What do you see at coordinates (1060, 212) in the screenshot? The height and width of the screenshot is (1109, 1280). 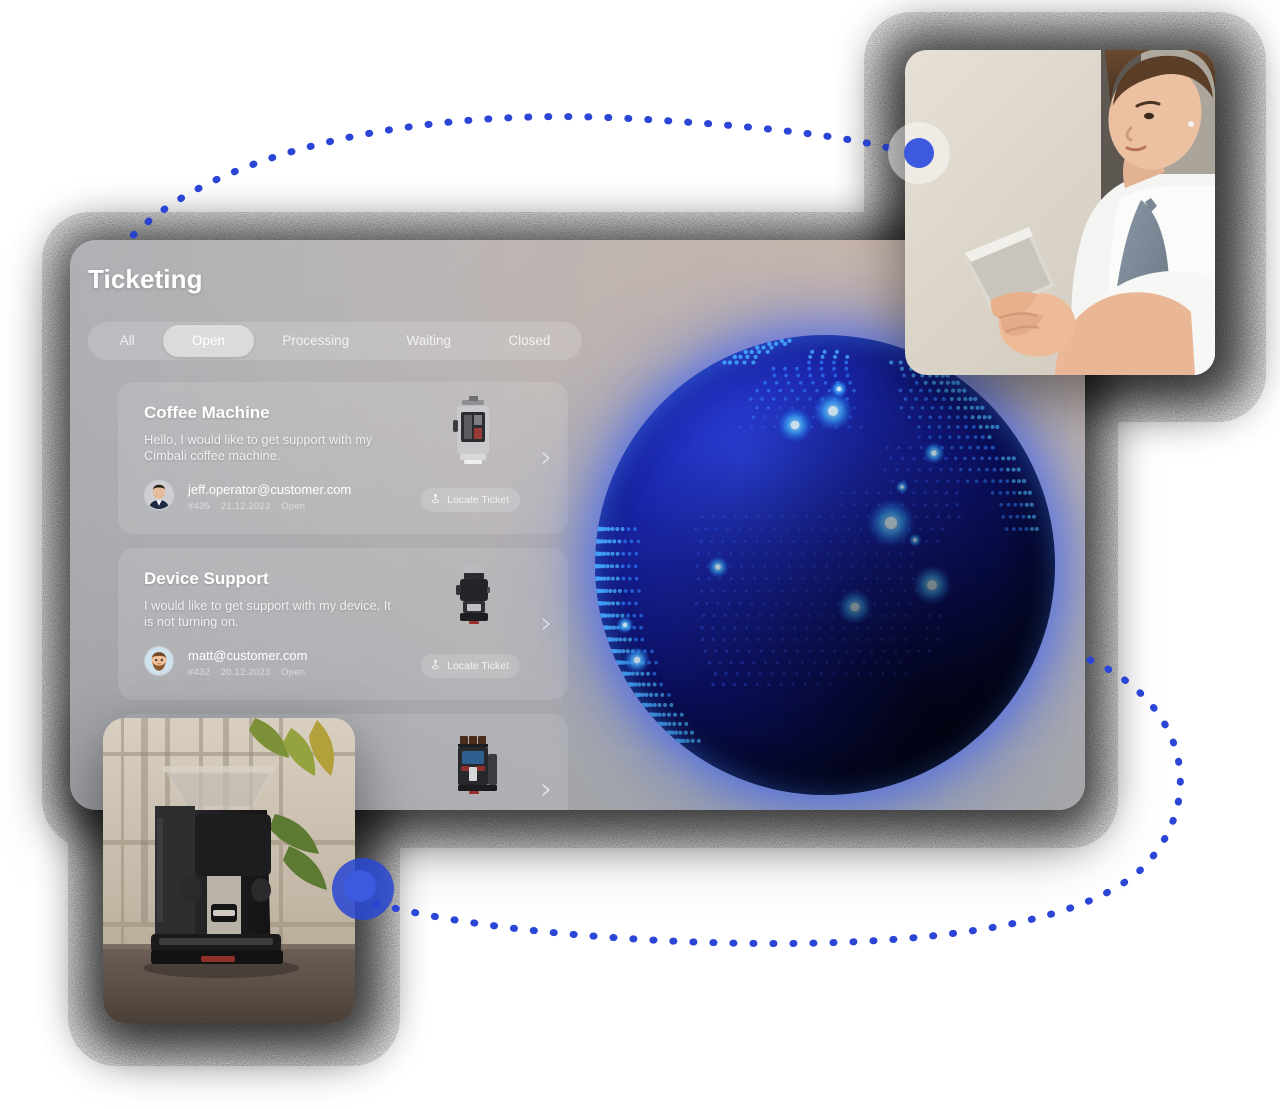 I see `photo-barista-phone` at bounding box center [1060, 212].